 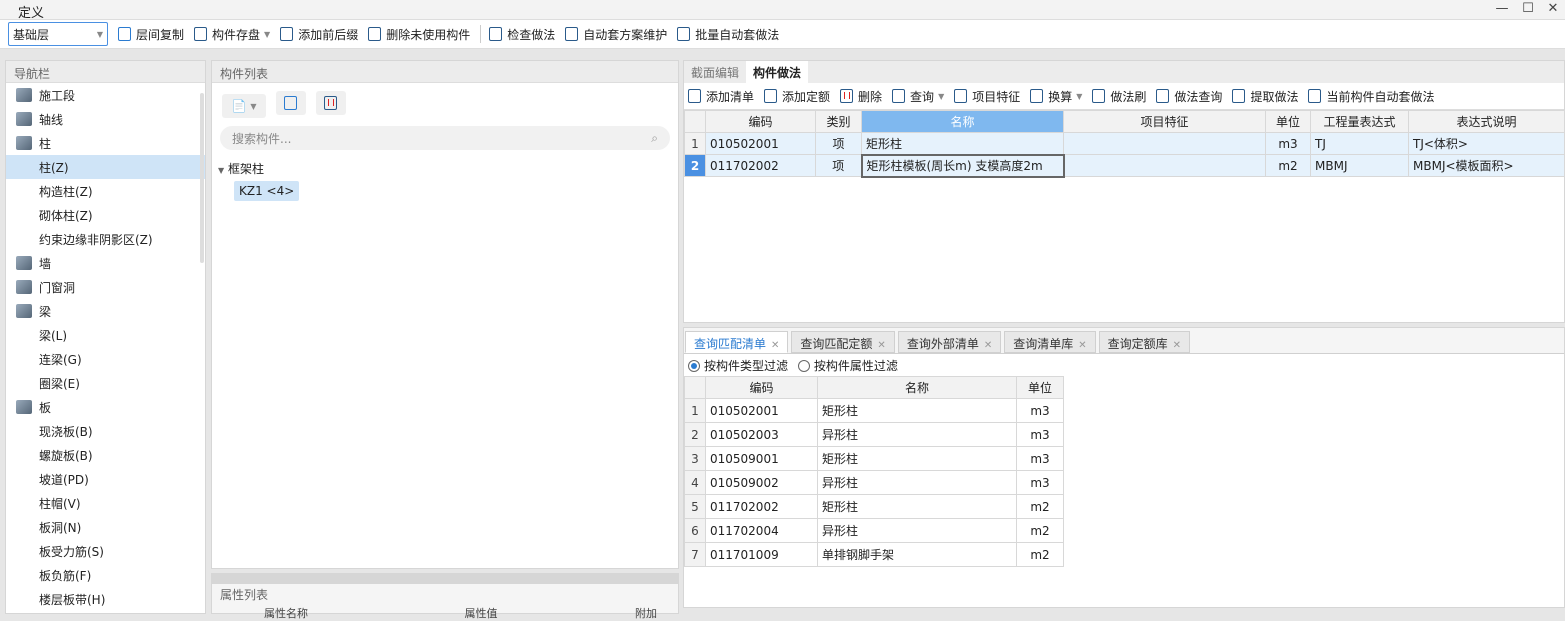 I want to click on new-component-button: 📄 ▼, so click(x=244, y=106).